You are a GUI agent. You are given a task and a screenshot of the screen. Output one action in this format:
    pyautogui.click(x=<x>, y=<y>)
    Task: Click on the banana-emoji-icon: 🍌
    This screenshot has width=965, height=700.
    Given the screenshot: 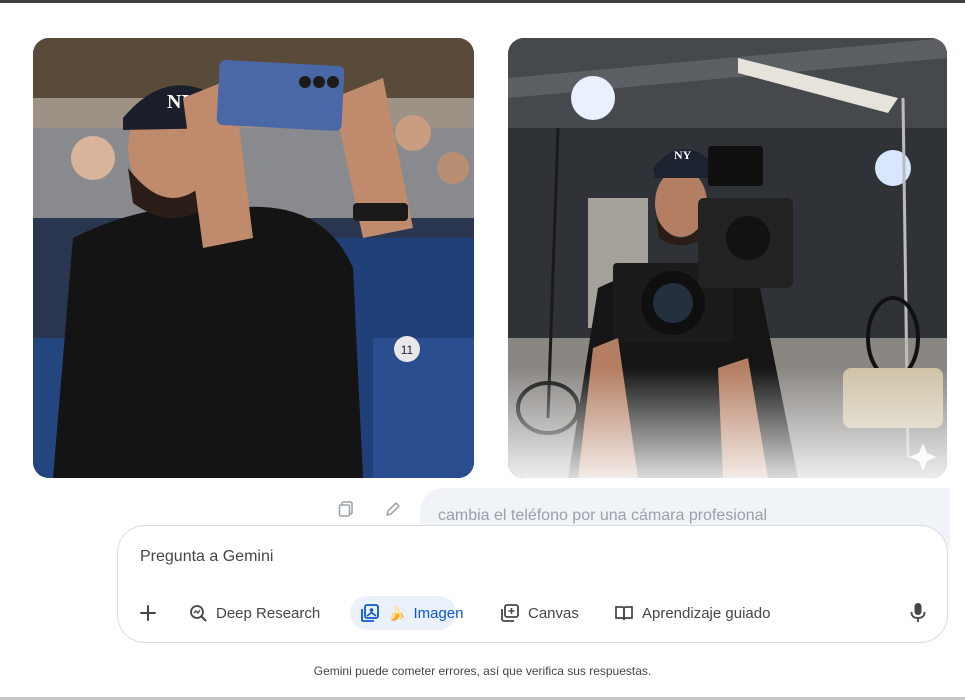 What is the action you would take?
    pyautogui.click(x=397, y=612)
    